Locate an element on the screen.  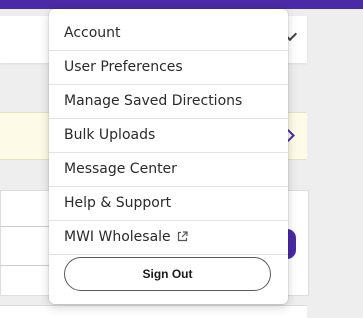
menu-item-bulk-uploads: Bulk Uploads is located at coordinates (168, 136).